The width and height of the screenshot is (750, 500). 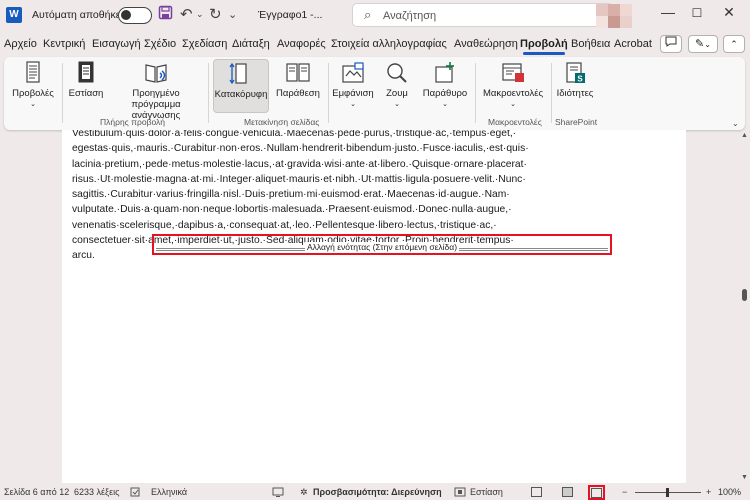 What do you see at coordinates (708, 492) in the screenshot?
I see `zoom-in-button: +` at bounding box center [708, 492].